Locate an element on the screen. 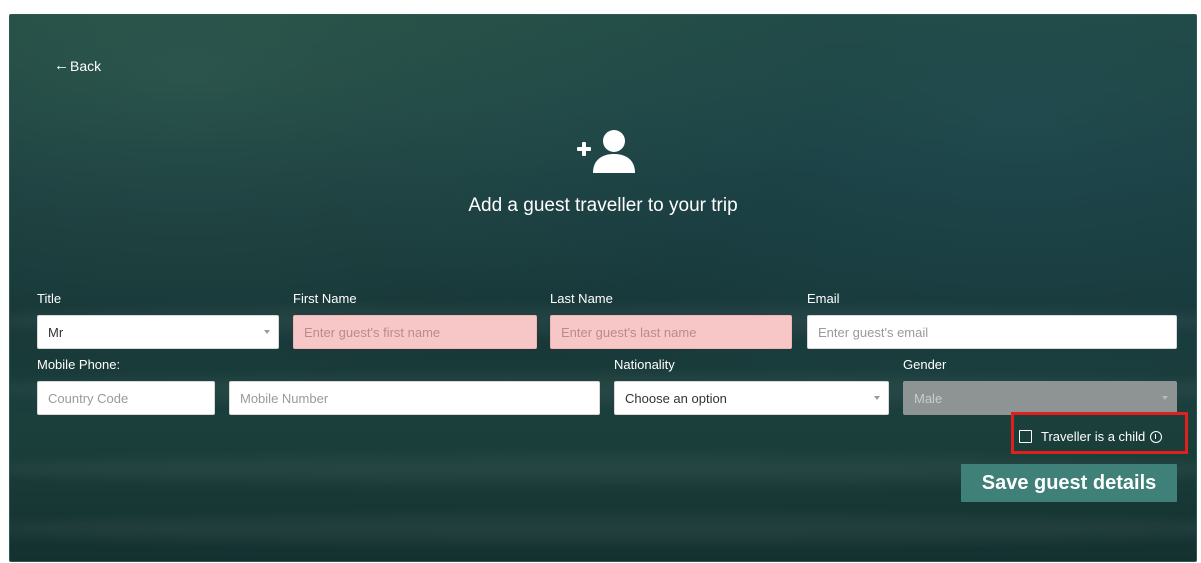 The height and width of the screenshot is (563, 1201). back-link: ← Back is located at coordinates (77, 65).